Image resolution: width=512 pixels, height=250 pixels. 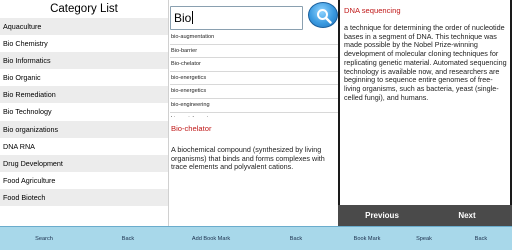 What do you see at coordinates (128, 238) in the screenshot?
I see `left-back-button: Back` at bounding box center [128, 238].